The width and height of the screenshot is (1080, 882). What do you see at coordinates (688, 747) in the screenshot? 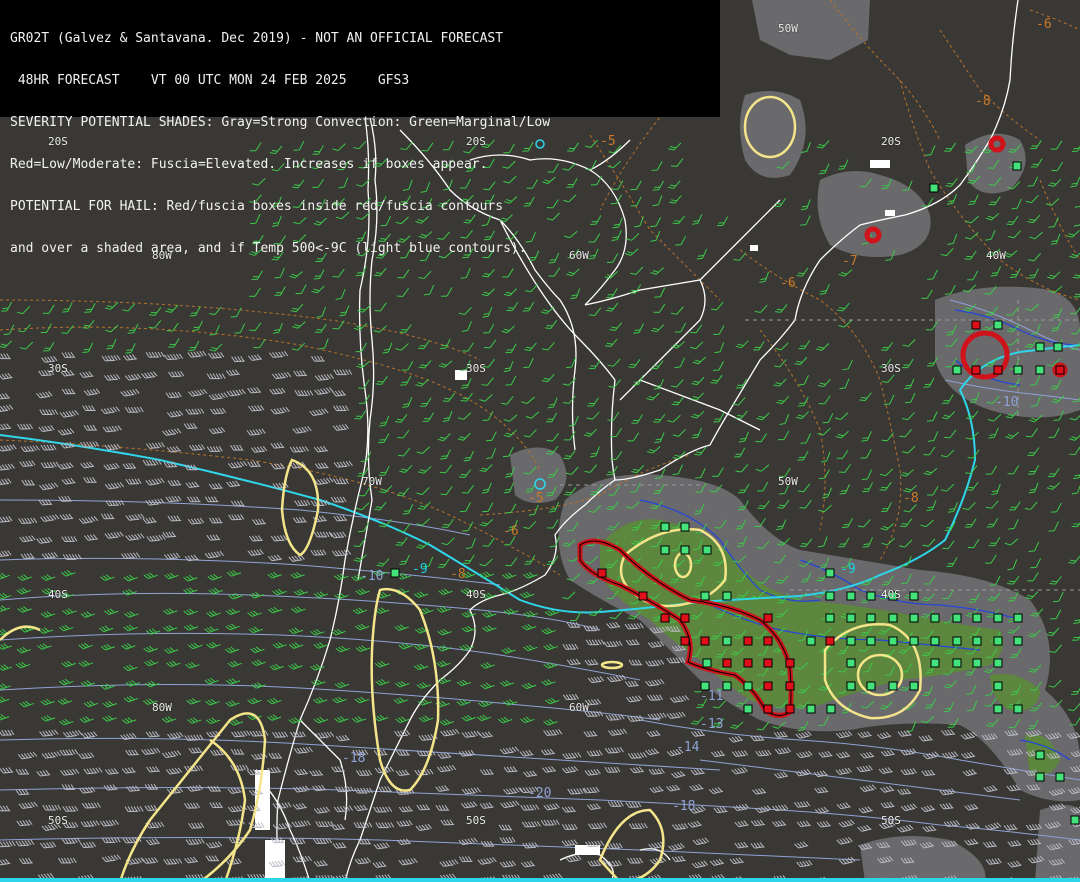
I see `temp-label: -14` at bounding box center [688, 747].